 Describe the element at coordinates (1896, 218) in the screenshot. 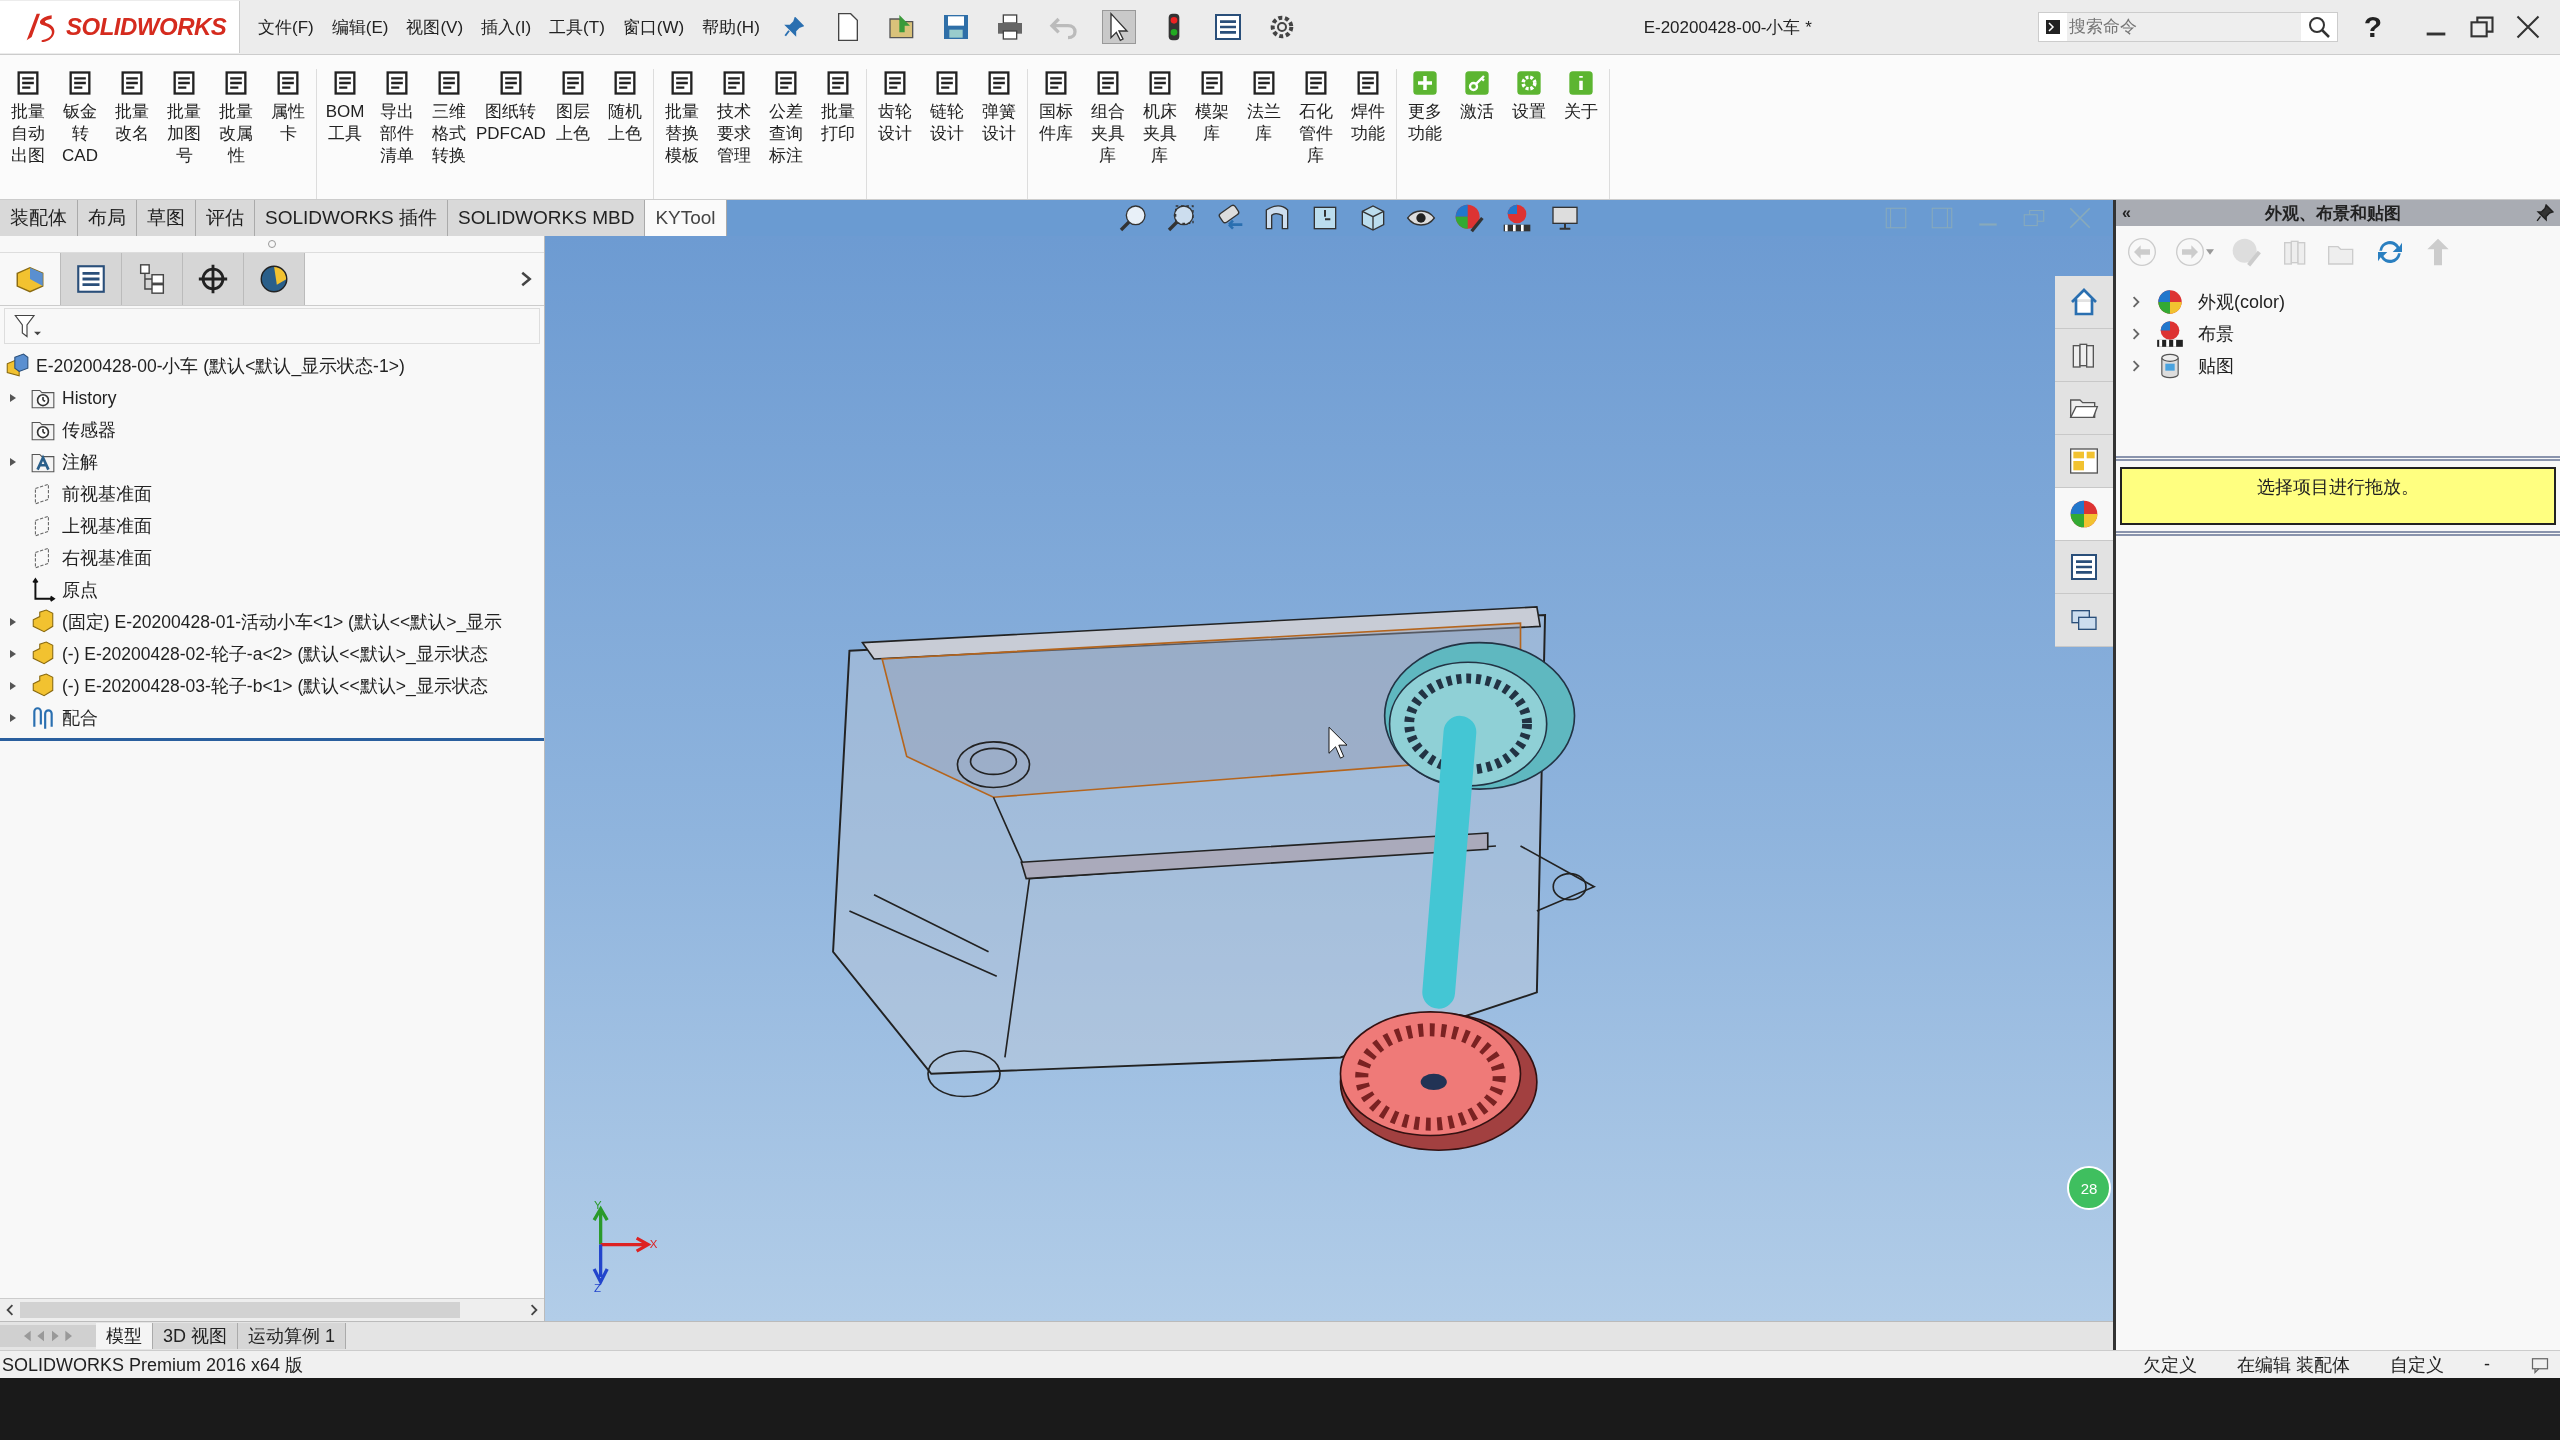

I see `tile-left-icon` at that location.